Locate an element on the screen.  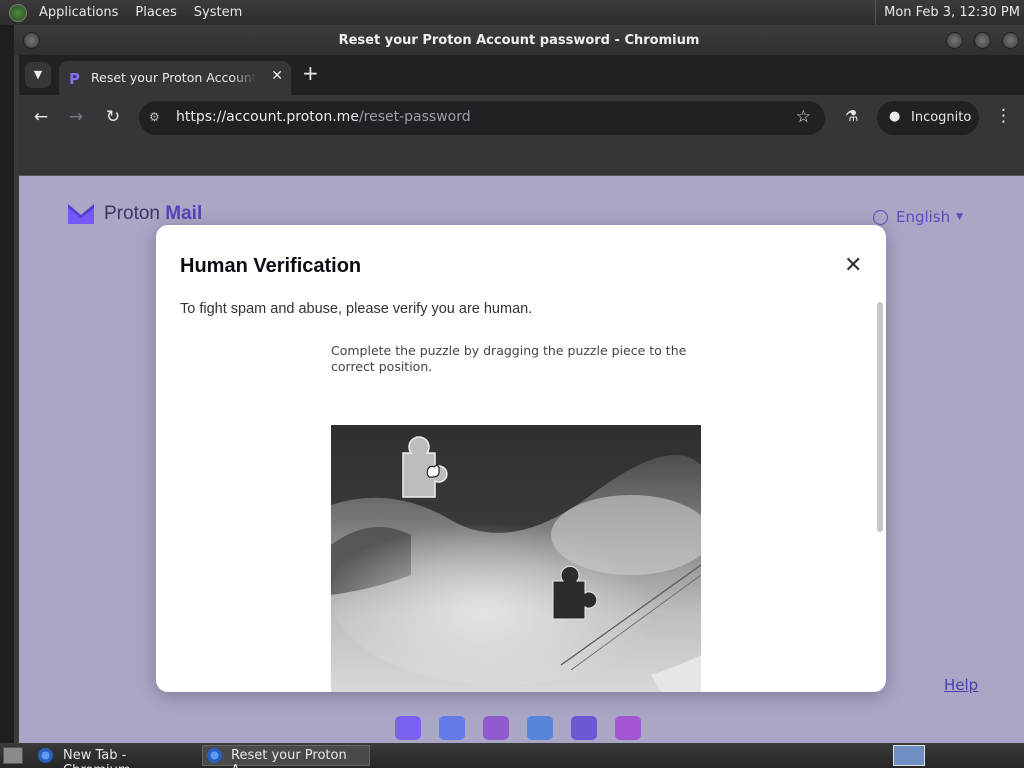
proton-favicon-icon: P is located at coordinates (74, 79).